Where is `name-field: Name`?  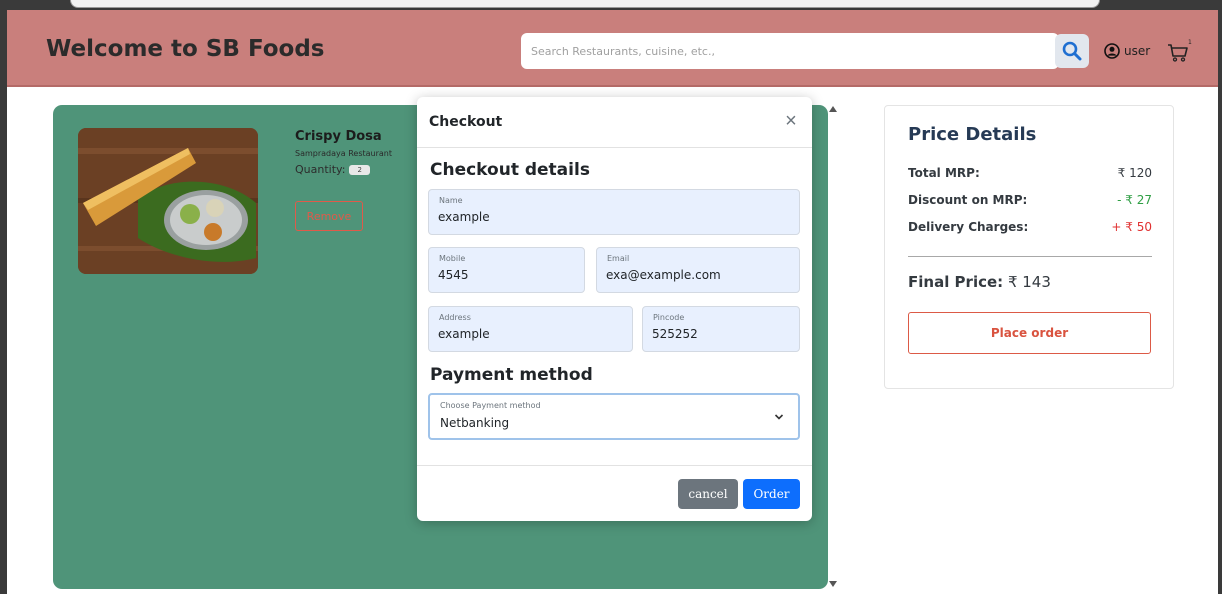
name-field: Name is located at coordinates (614, 212).